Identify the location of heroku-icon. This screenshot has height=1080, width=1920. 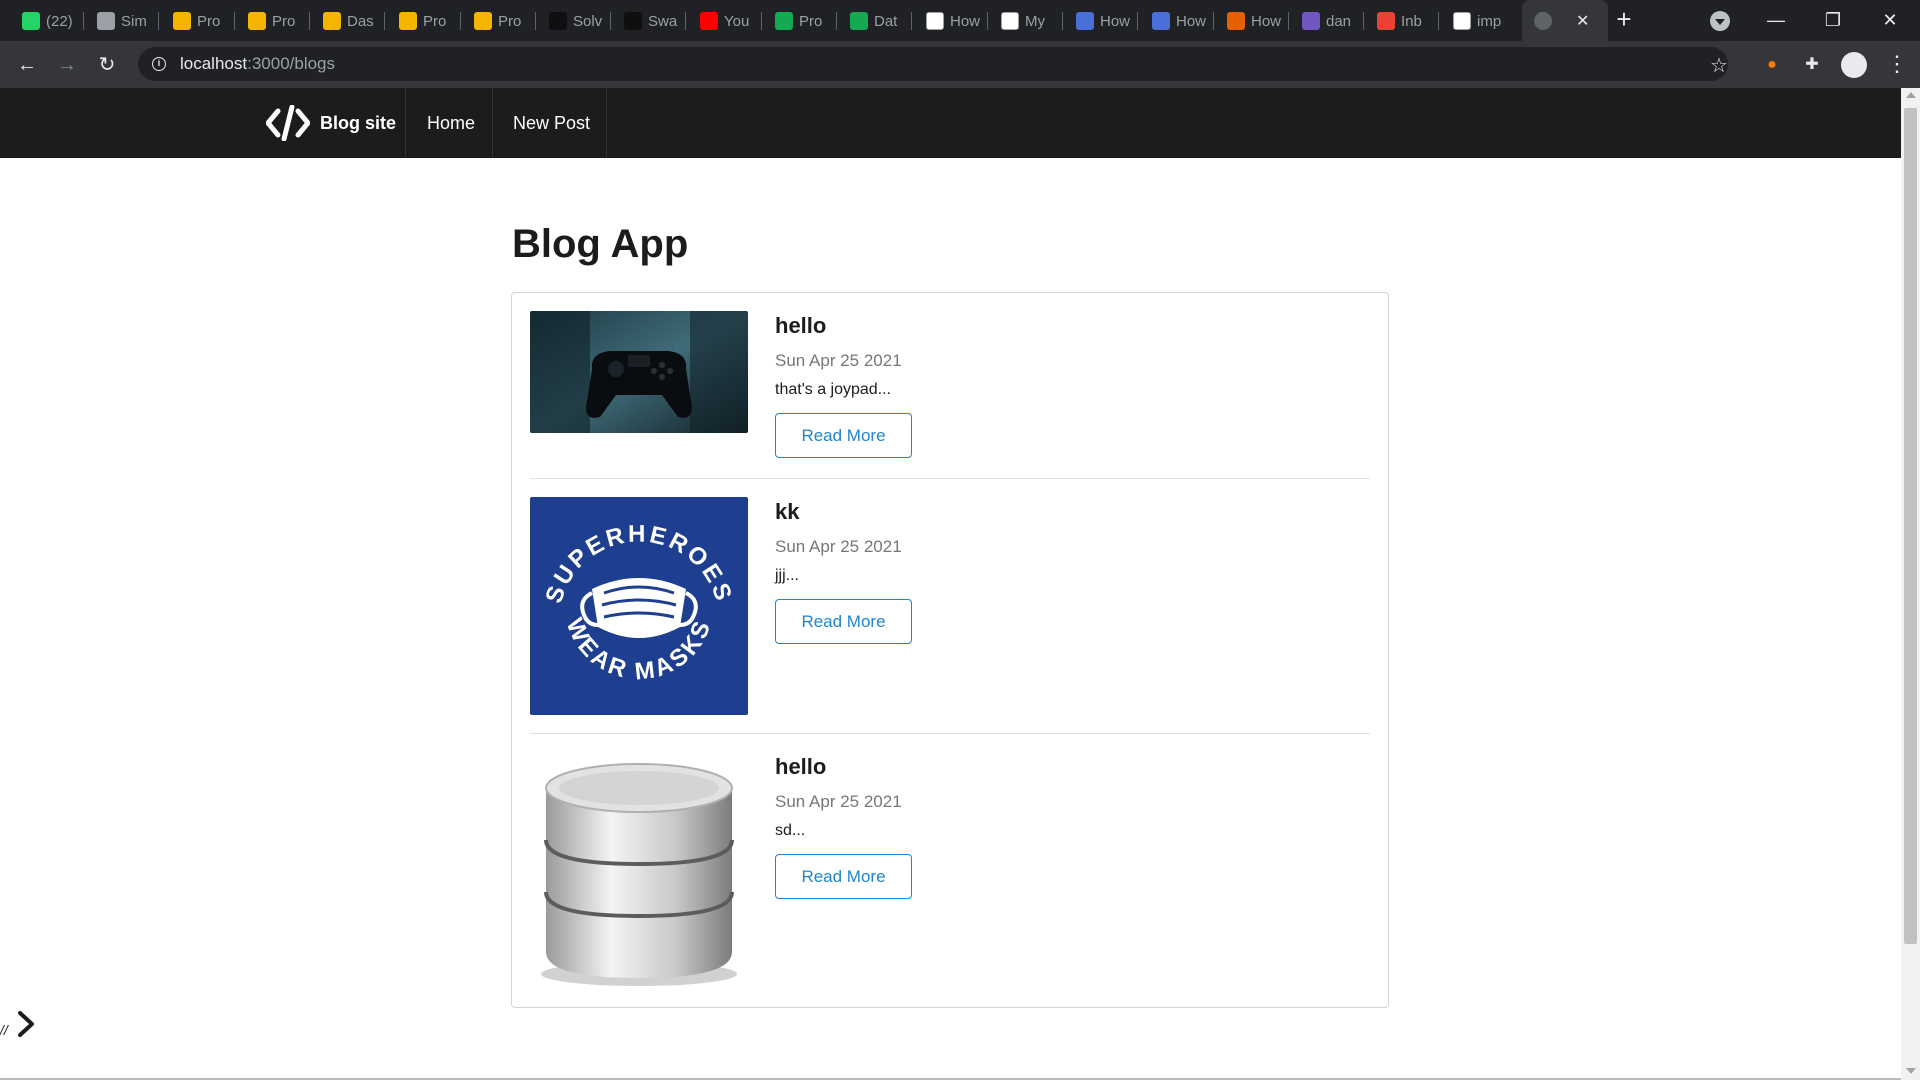
(1311, 21).